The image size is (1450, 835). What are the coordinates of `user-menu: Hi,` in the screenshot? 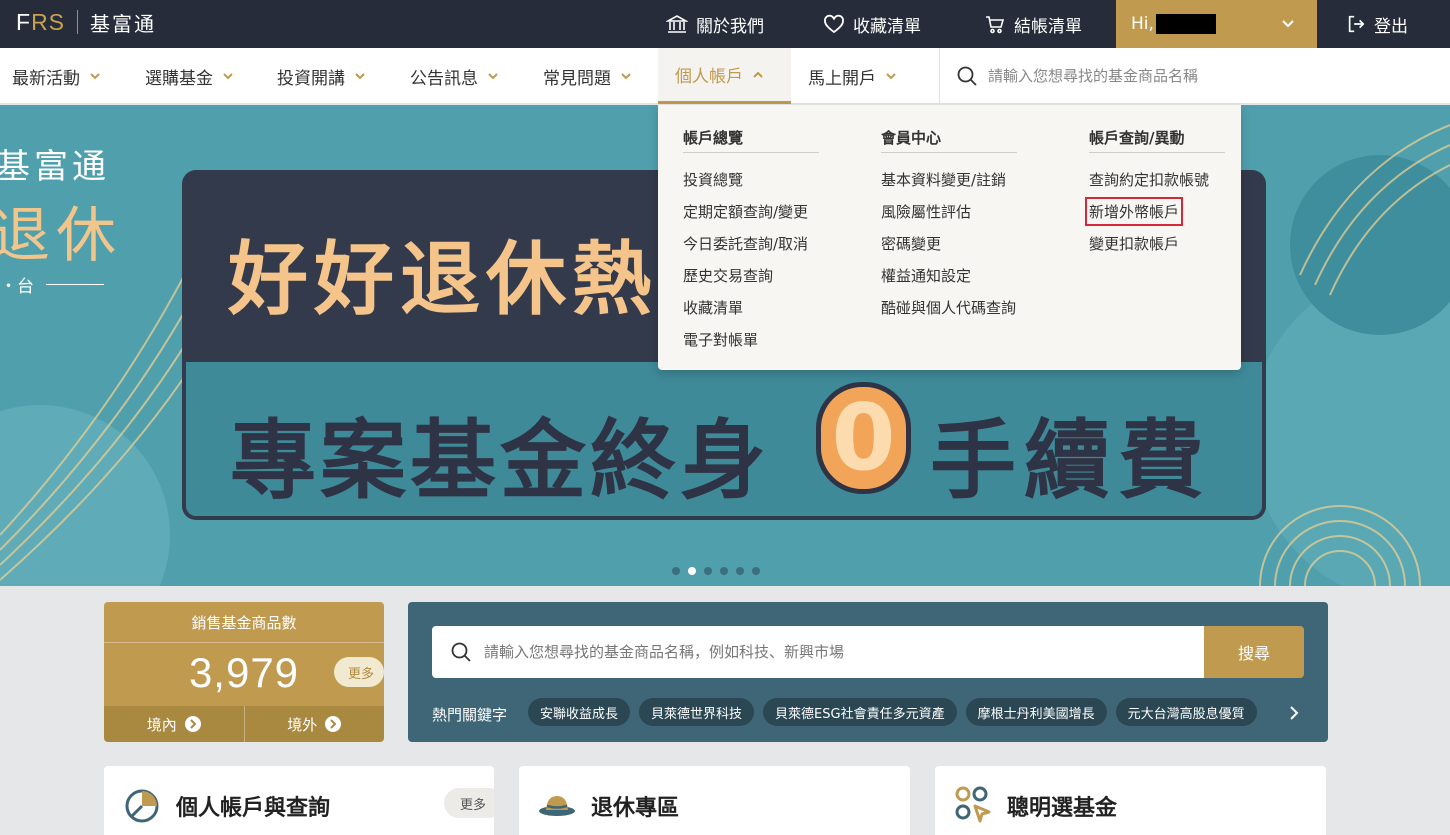 It's located at (1216, 24).